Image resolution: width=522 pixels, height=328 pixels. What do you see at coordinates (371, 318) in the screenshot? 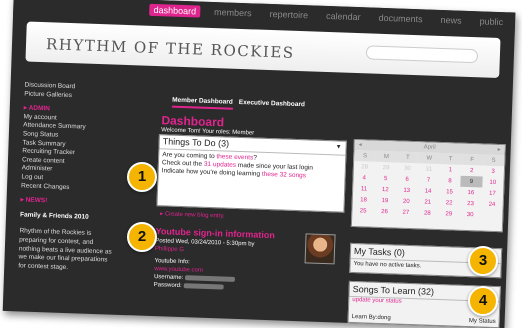
I see `learn-by-column: Learn By:dong` at bounding box center [371, 318].